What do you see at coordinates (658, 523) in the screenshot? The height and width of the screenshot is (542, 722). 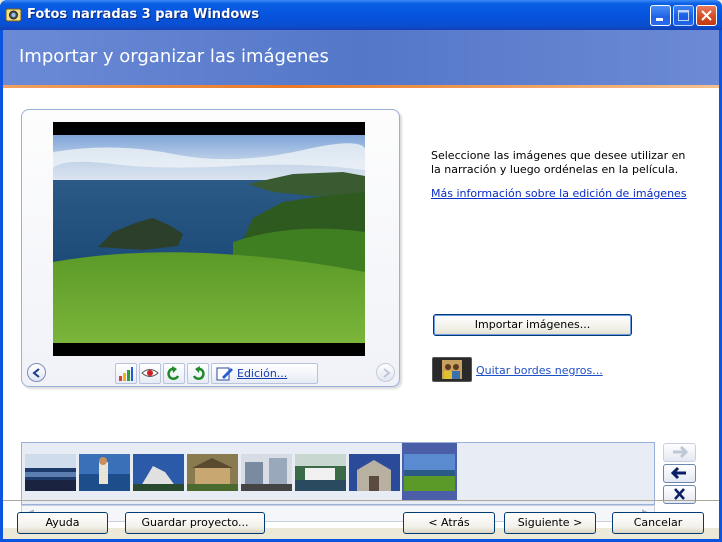 I see `cancel-button: Cancelar` at bounding box center [658, 523].